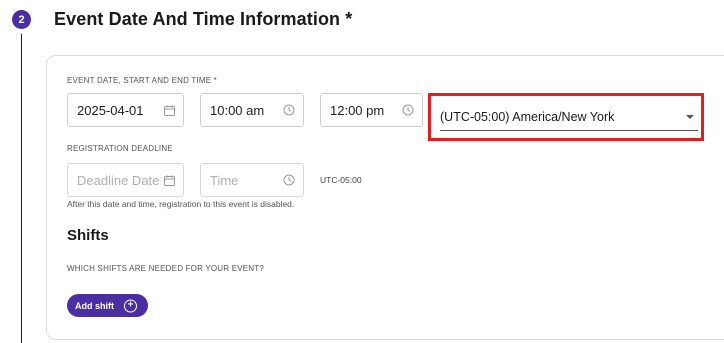 This screenshot has height=343, width=724. Describe the element at coordinates (21, 188) in the screenshot. I see `step-connector-line` at that location.